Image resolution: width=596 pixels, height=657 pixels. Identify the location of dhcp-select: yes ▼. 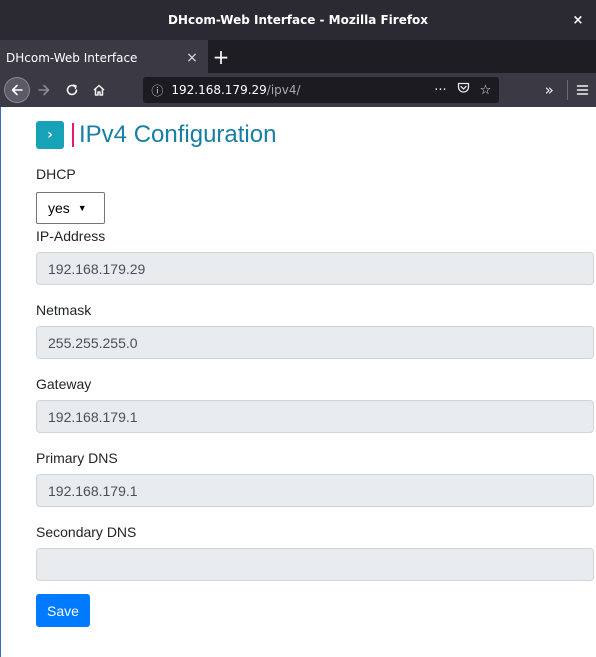
(70, 208).